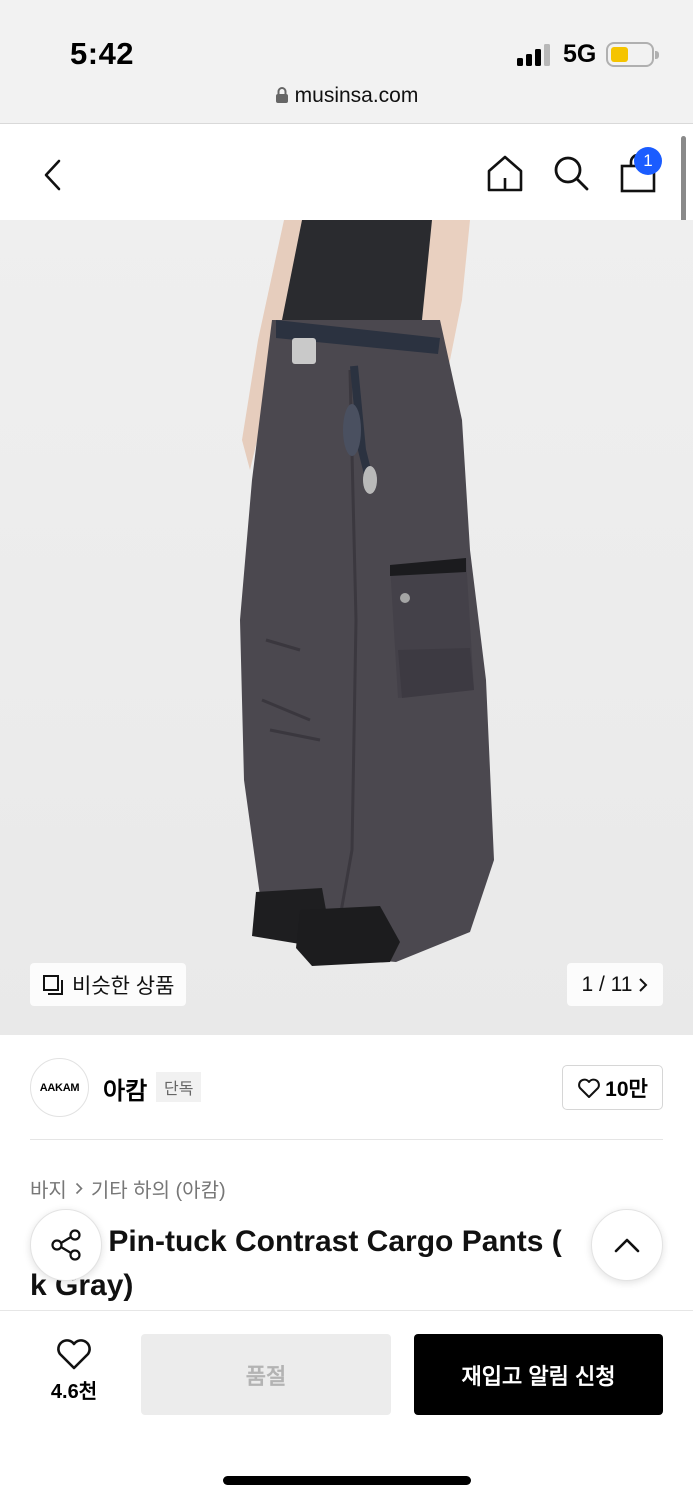 The image size is (693, 1500). I want to click on cellular-signal-icon, so click(535, 55).